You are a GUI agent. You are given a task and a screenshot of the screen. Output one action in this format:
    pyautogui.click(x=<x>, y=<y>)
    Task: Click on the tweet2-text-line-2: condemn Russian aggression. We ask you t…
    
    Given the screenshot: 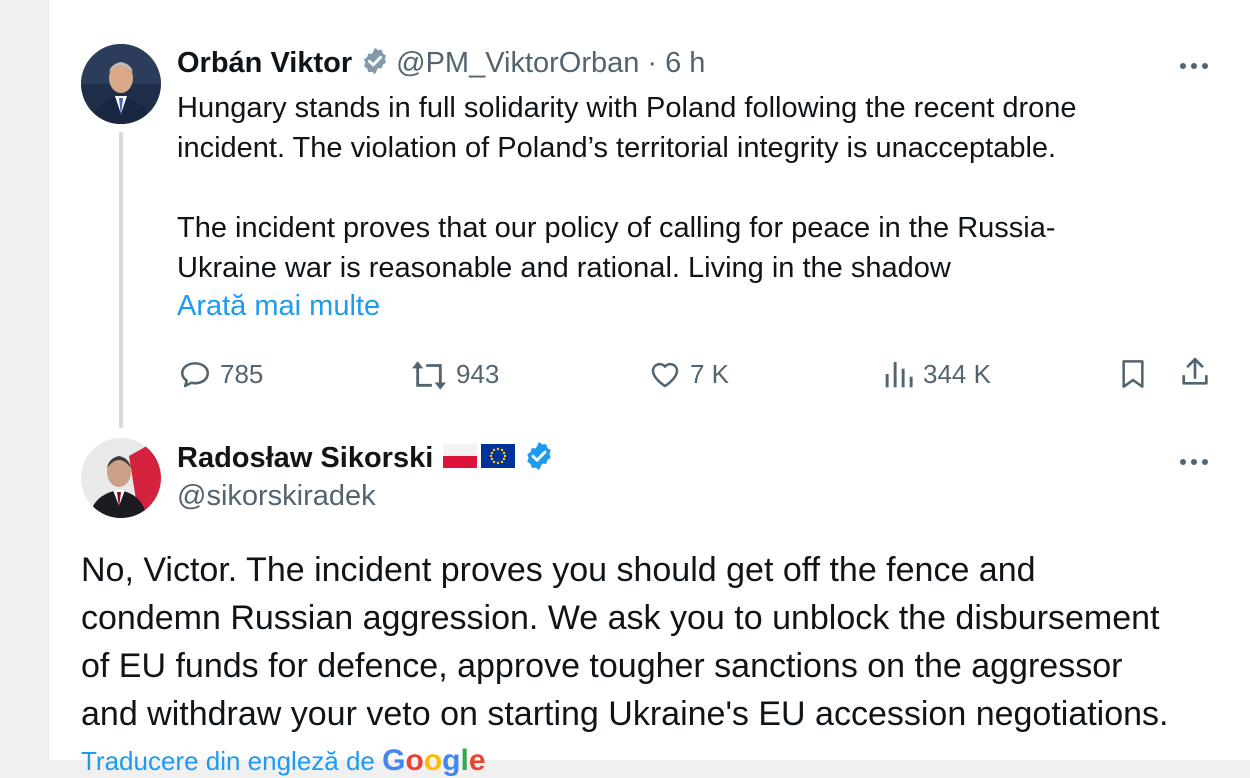 What is the action you would take?
    pyautogui.click(x=620, y=618)
    